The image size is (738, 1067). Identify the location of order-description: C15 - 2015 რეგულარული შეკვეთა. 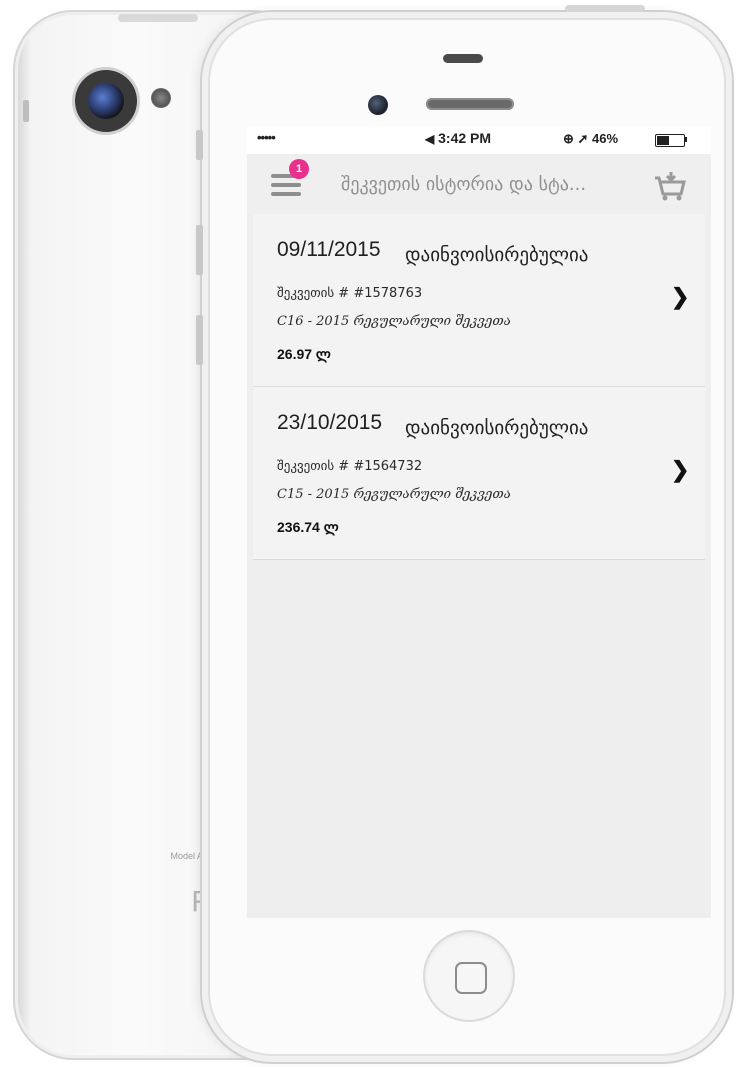
(394, 494).